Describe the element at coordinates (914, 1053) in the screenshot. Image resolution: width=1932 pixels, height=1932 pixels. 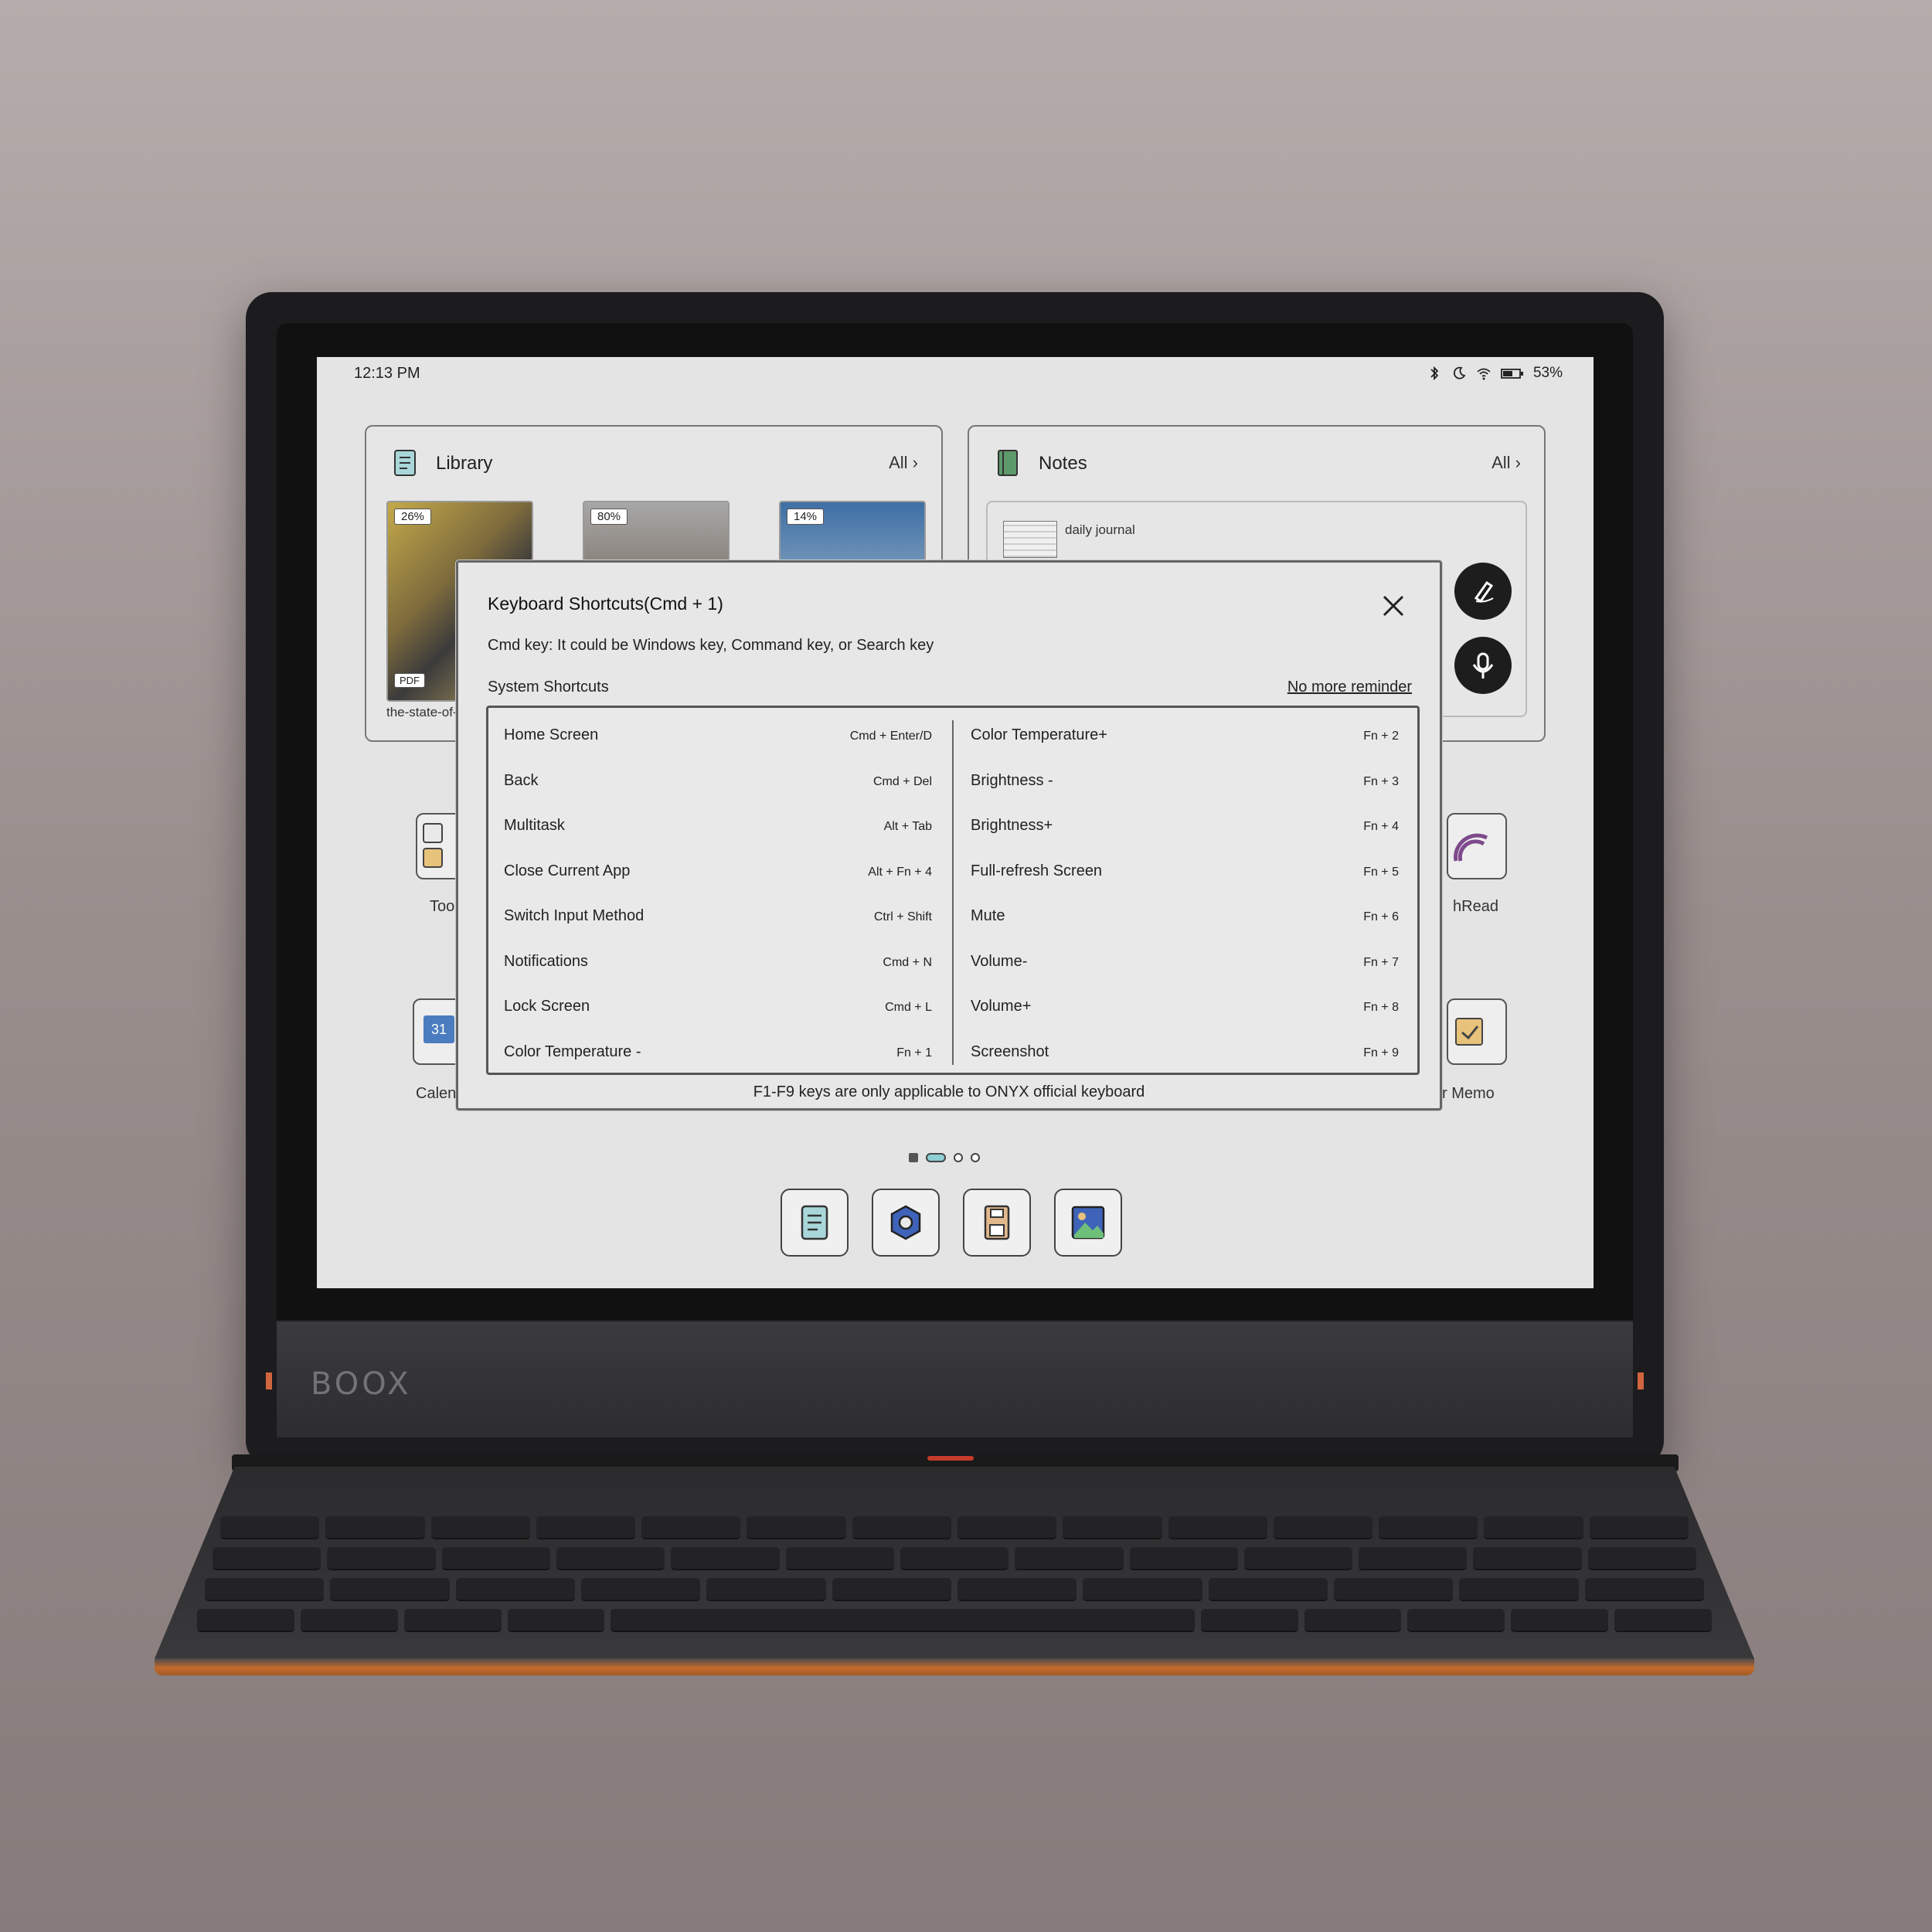
I see `shortcut-keys: Fn + 1` at that location.